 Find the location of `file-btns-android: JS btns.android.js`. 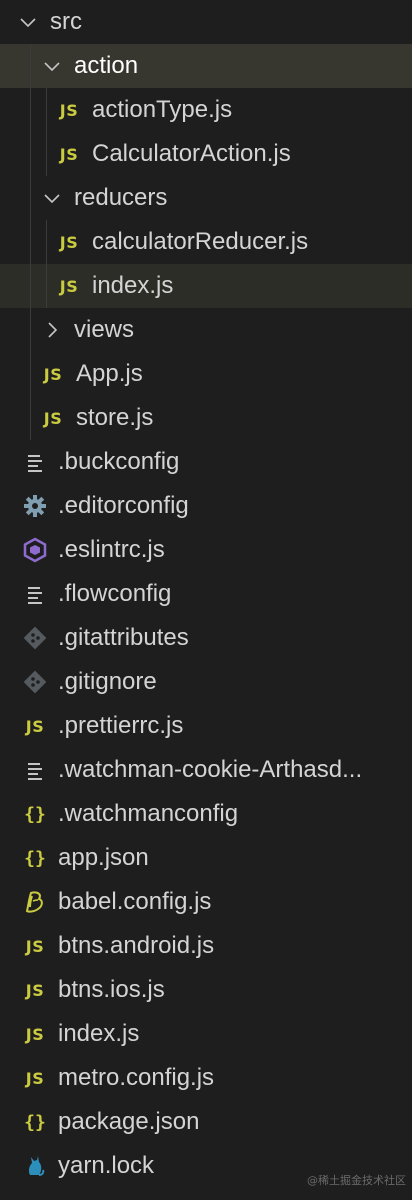

file-btns-android: JS btns.android.js is located at coordinates (206, 946).